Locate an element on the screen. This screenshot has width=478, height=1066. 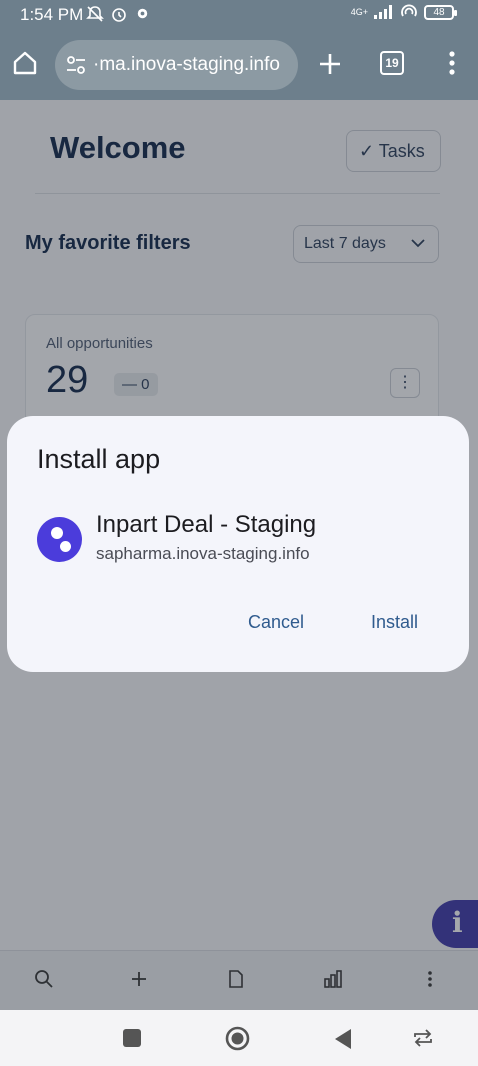
rotate-icon is located at coordinates (423, 1038).